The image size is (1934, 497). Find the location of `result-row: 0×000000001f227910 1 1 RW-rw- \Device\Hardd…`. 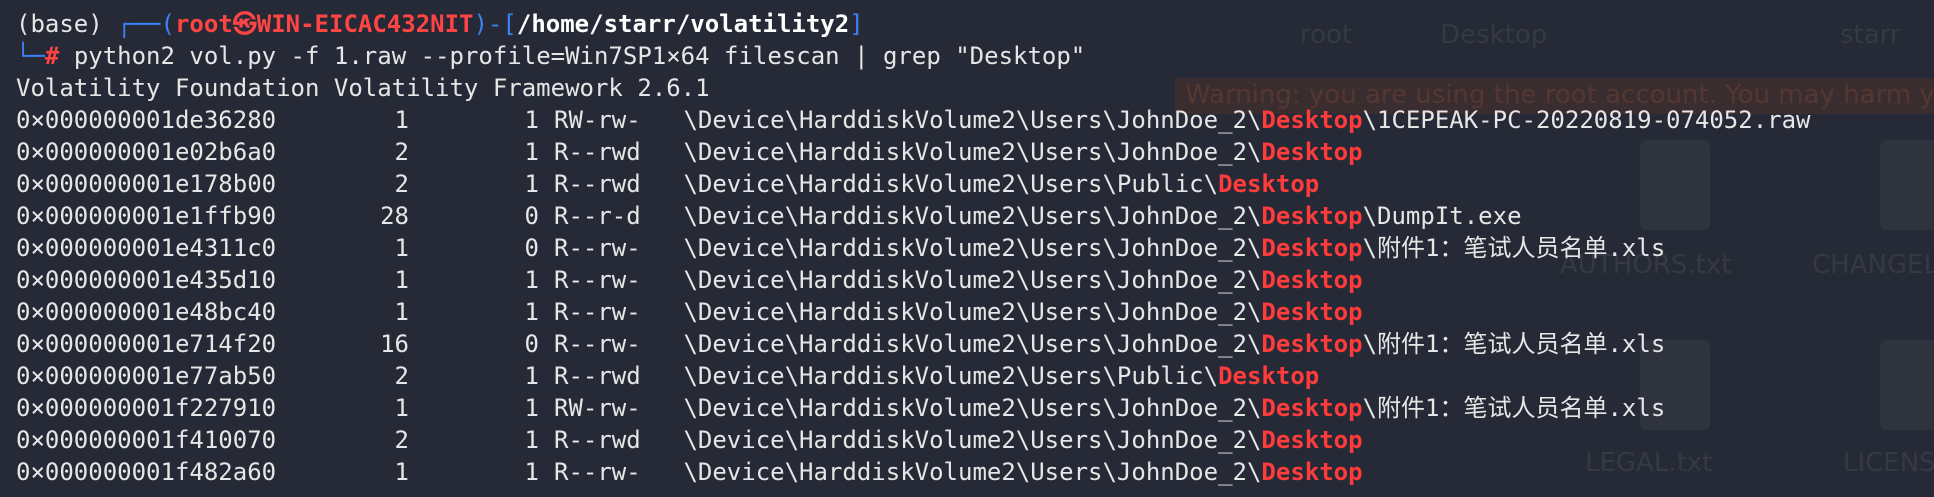

result-row: 0×000000001f227910 1 1 RW-rw- \Device\Hardd… is located at coordinates (913, 408).